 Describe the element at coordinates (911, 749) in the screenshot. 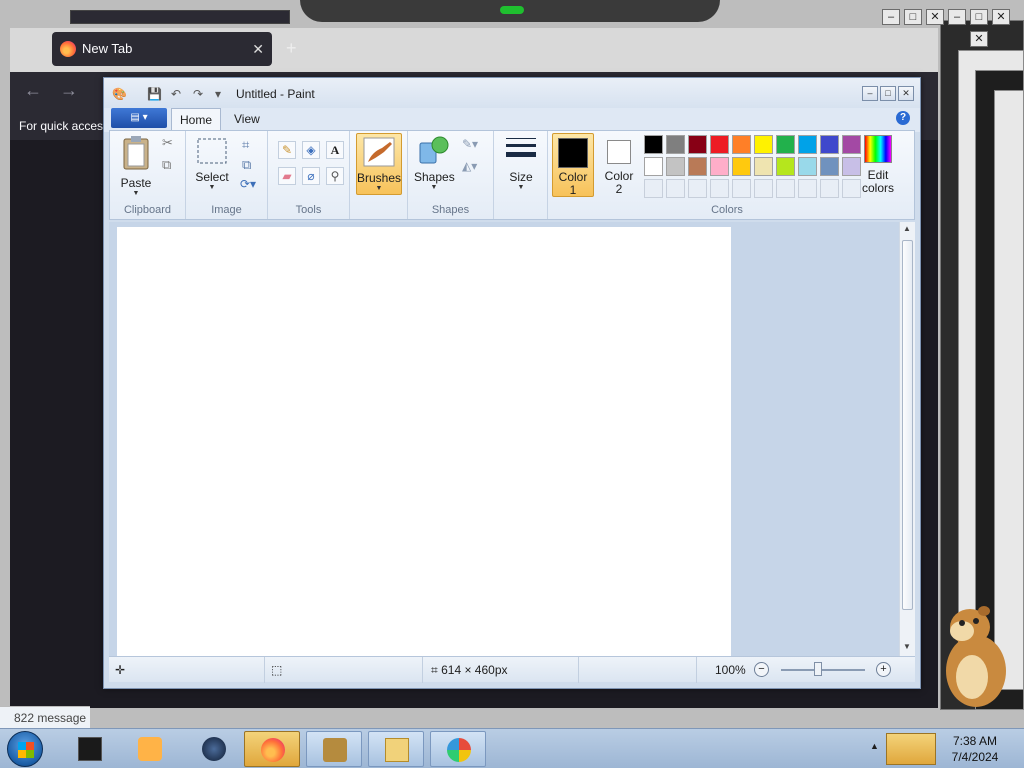

I see `tray-network-icon` at that location.